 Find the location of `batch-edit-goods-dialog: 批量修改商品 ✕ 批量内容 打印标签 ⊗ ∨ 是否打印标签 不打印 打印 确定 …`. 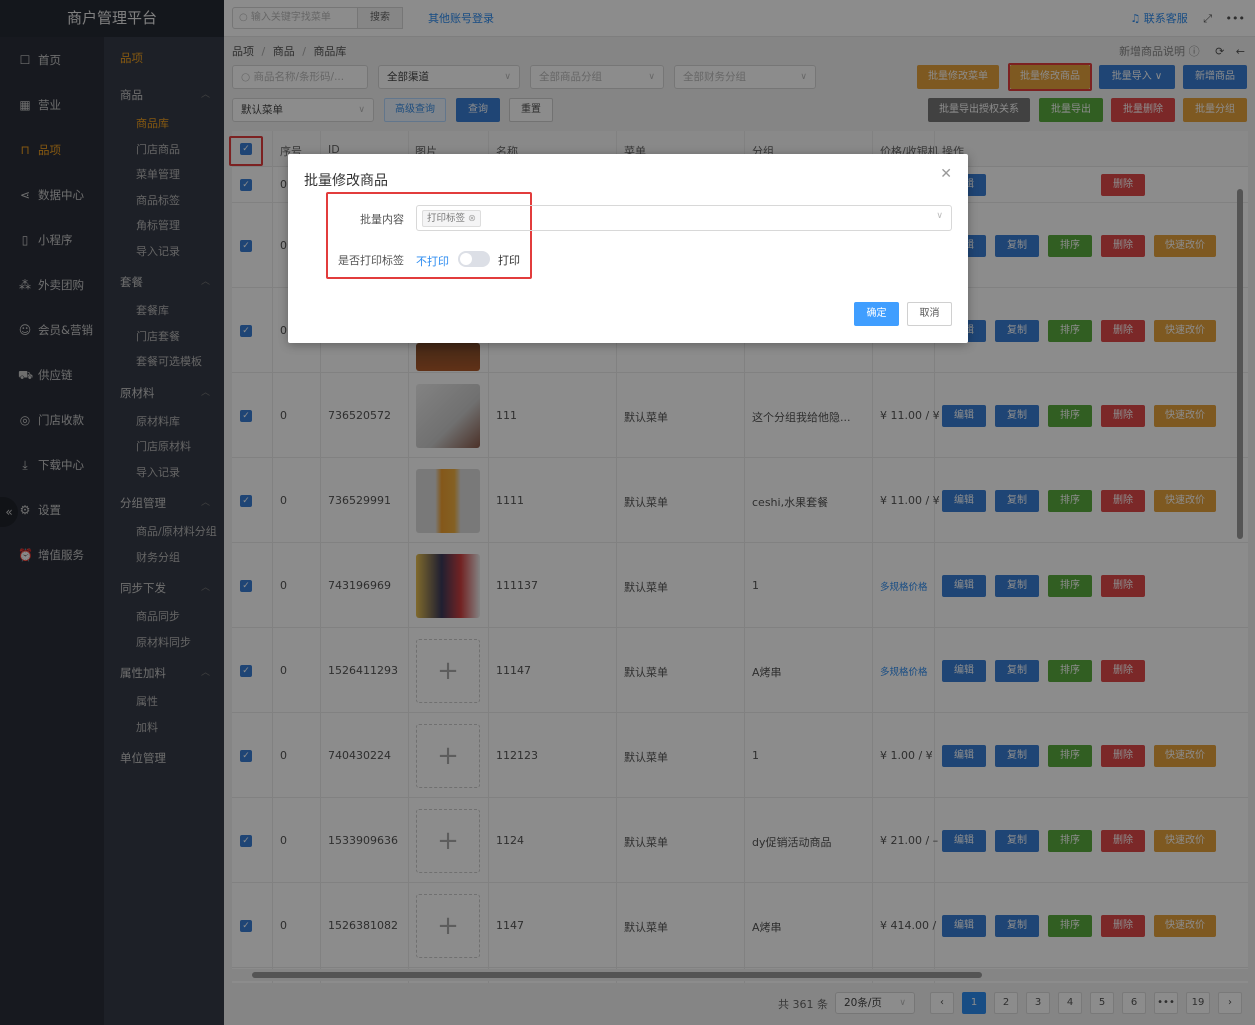

batch-edit-goods-dialog: 批量修改商品 ✕ 批量内容 打印标签 ⊗ ∨ 是否打印标签 不打印 打印 确定 … is located at coordinates (628, 248).